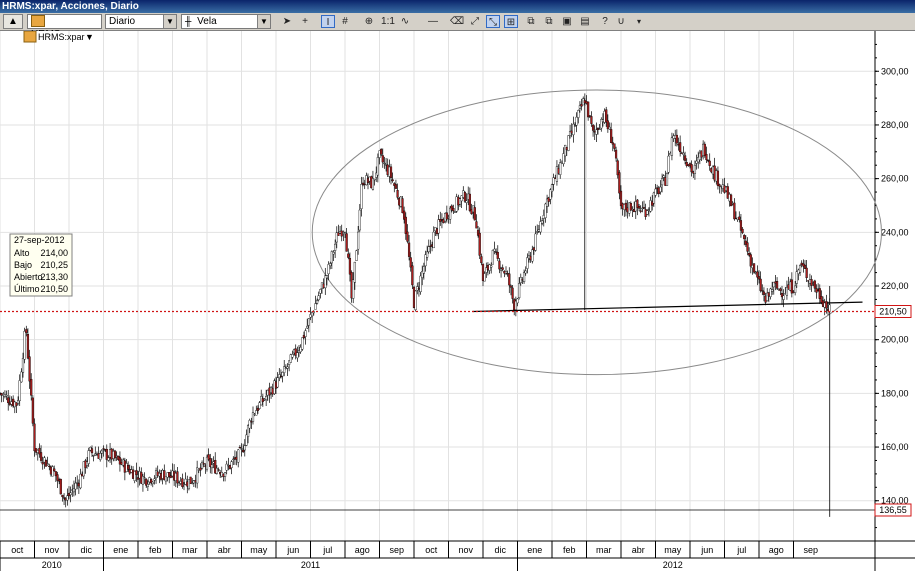 The image size is (915, 571). Describe the element at coordinates (388, 21) in the screenshot. I see `scale-button: 1:1` at that location.